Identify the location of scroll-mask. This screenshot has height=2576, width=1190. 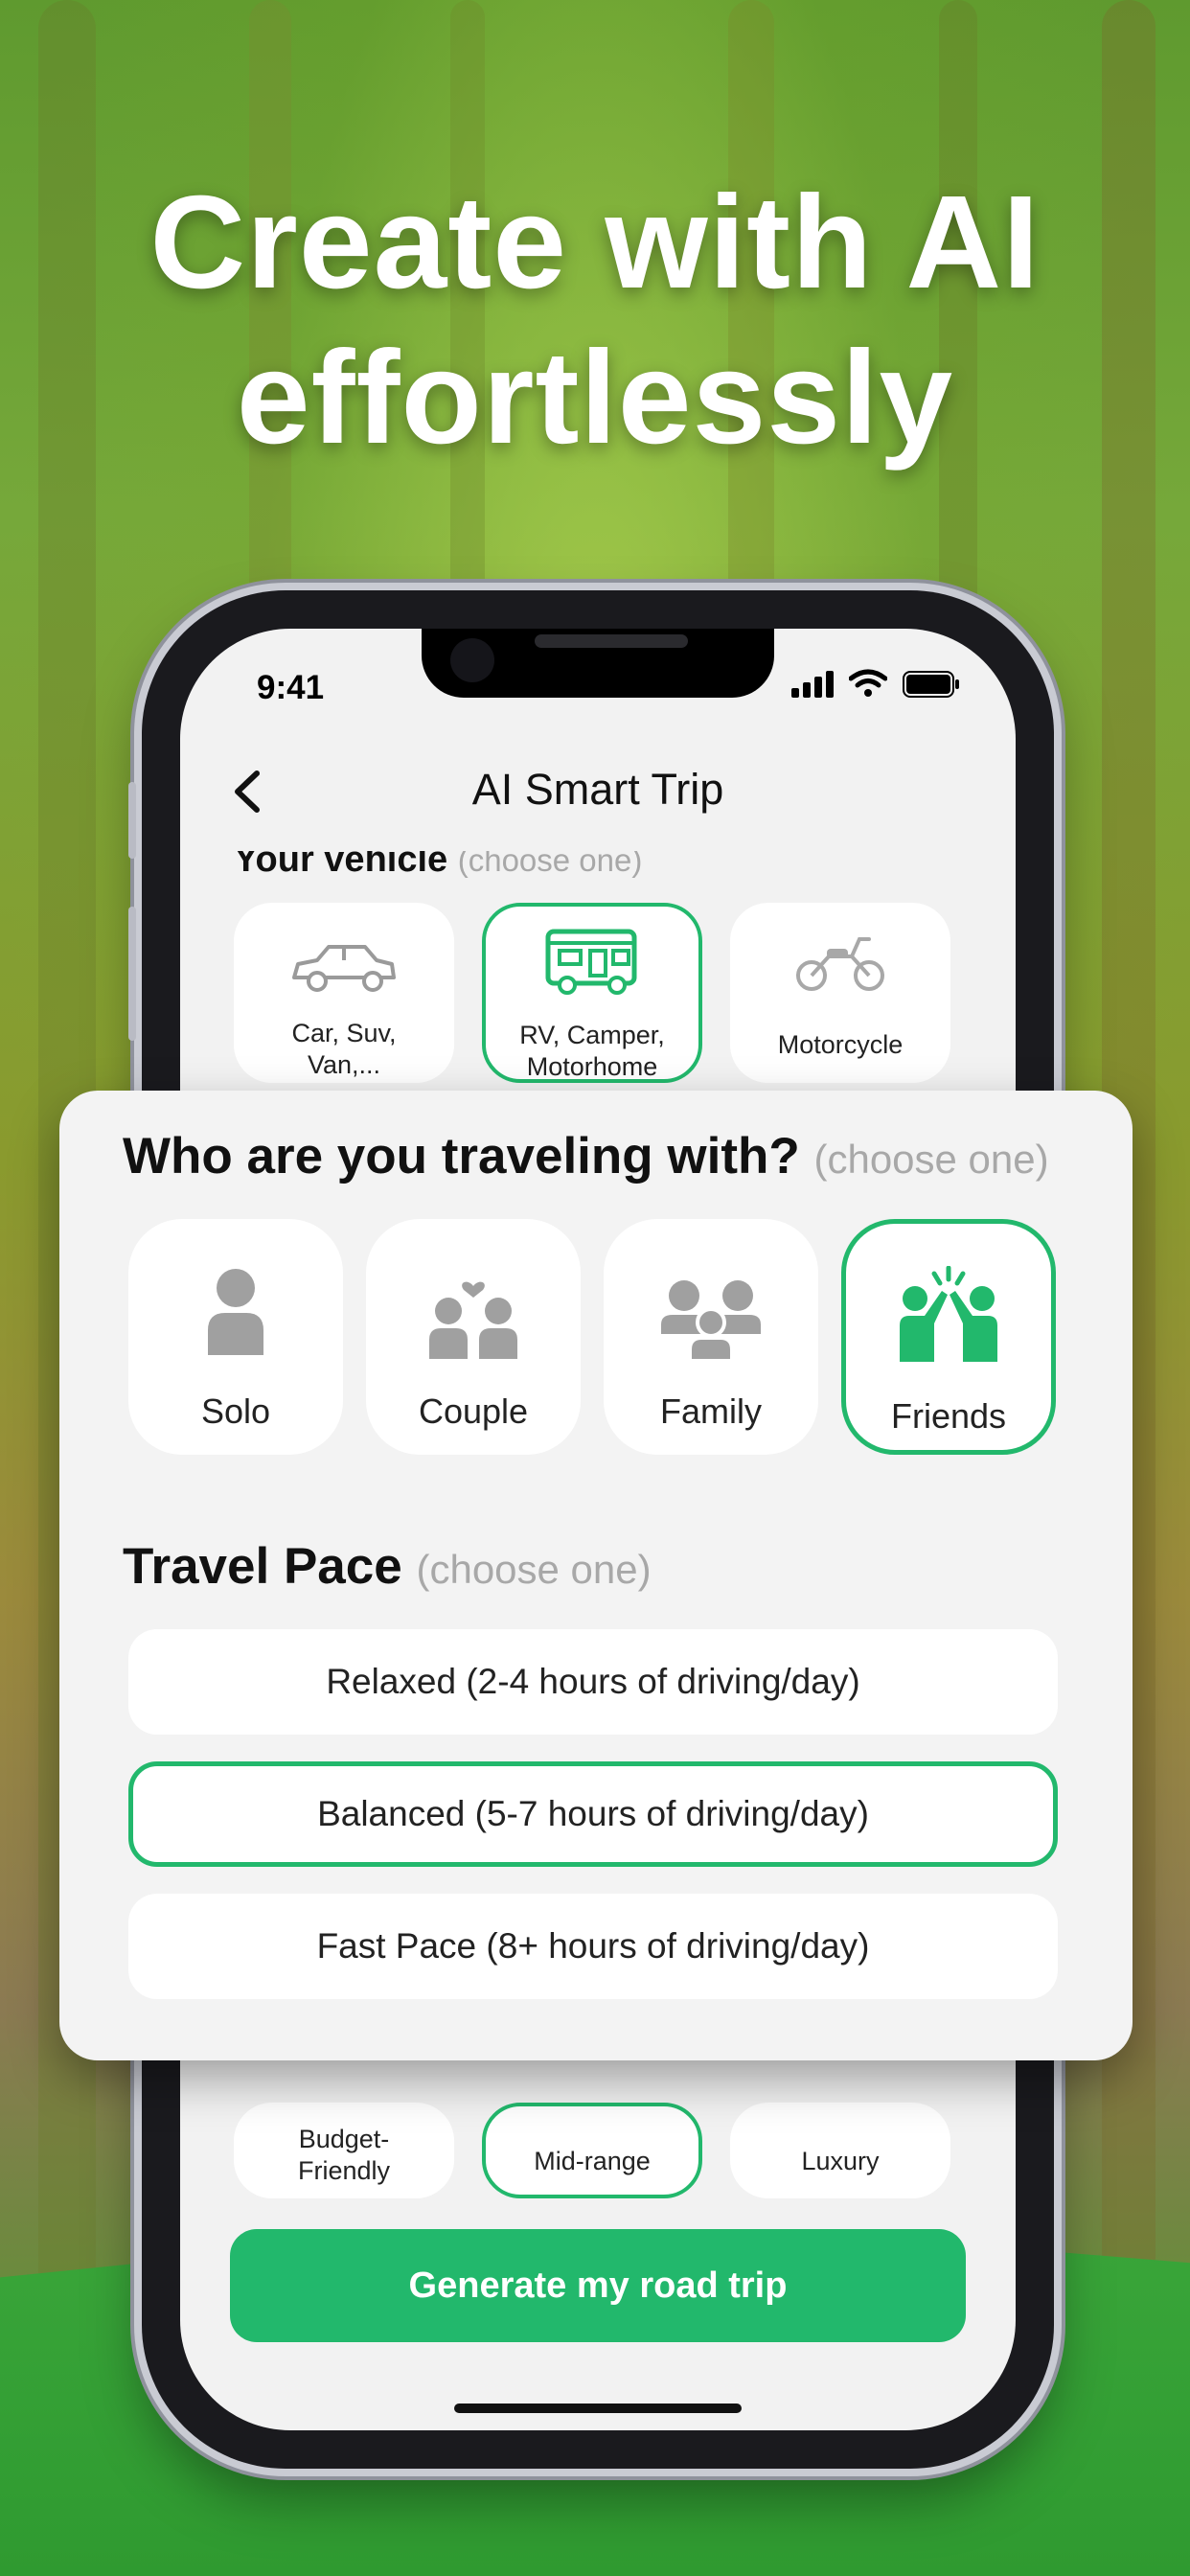
(598, 833).